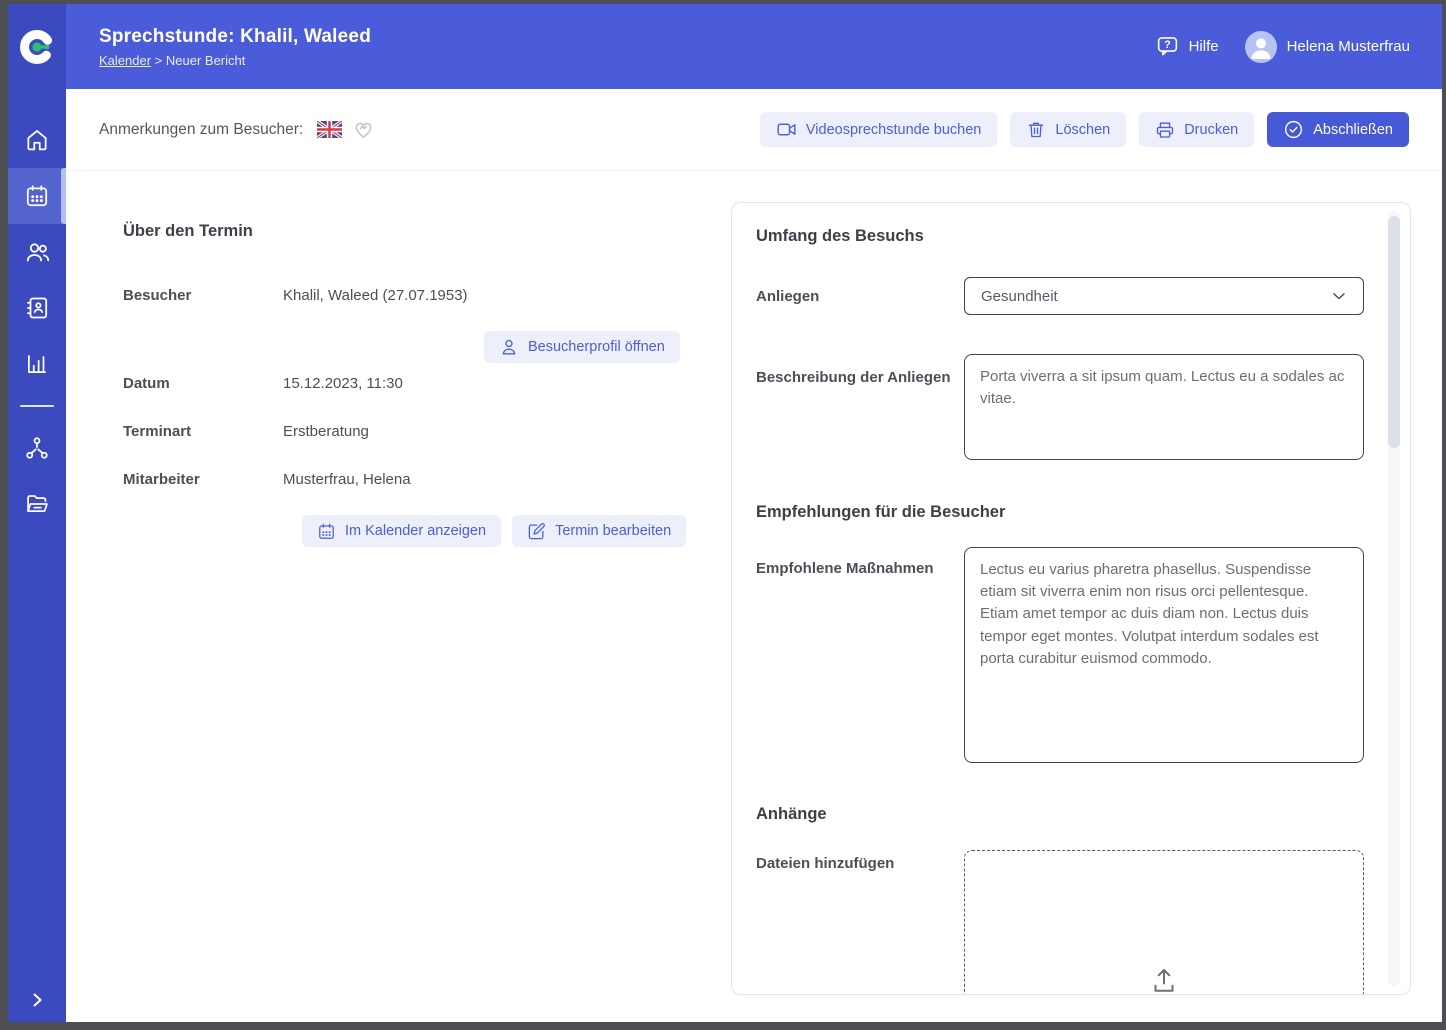  What do you see at coordinates (330, 129) in the screenshot?
I see `uk-flag-icon` at bounding box center [330, 129].